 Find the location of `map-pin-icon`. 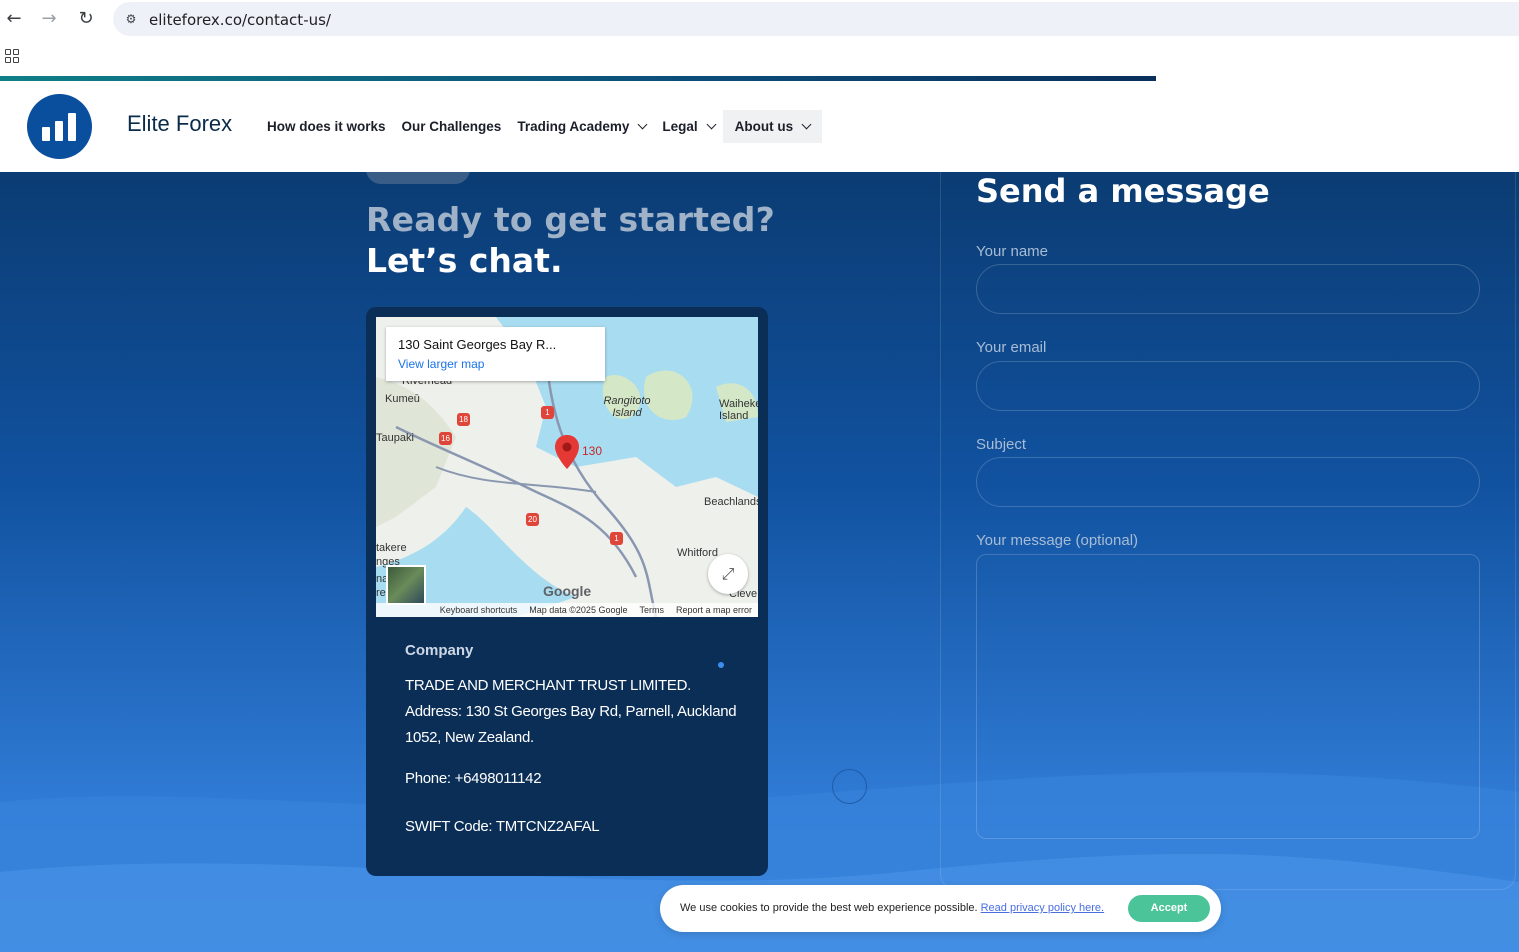

map-pin-icon is located at coordinates (567, 454).